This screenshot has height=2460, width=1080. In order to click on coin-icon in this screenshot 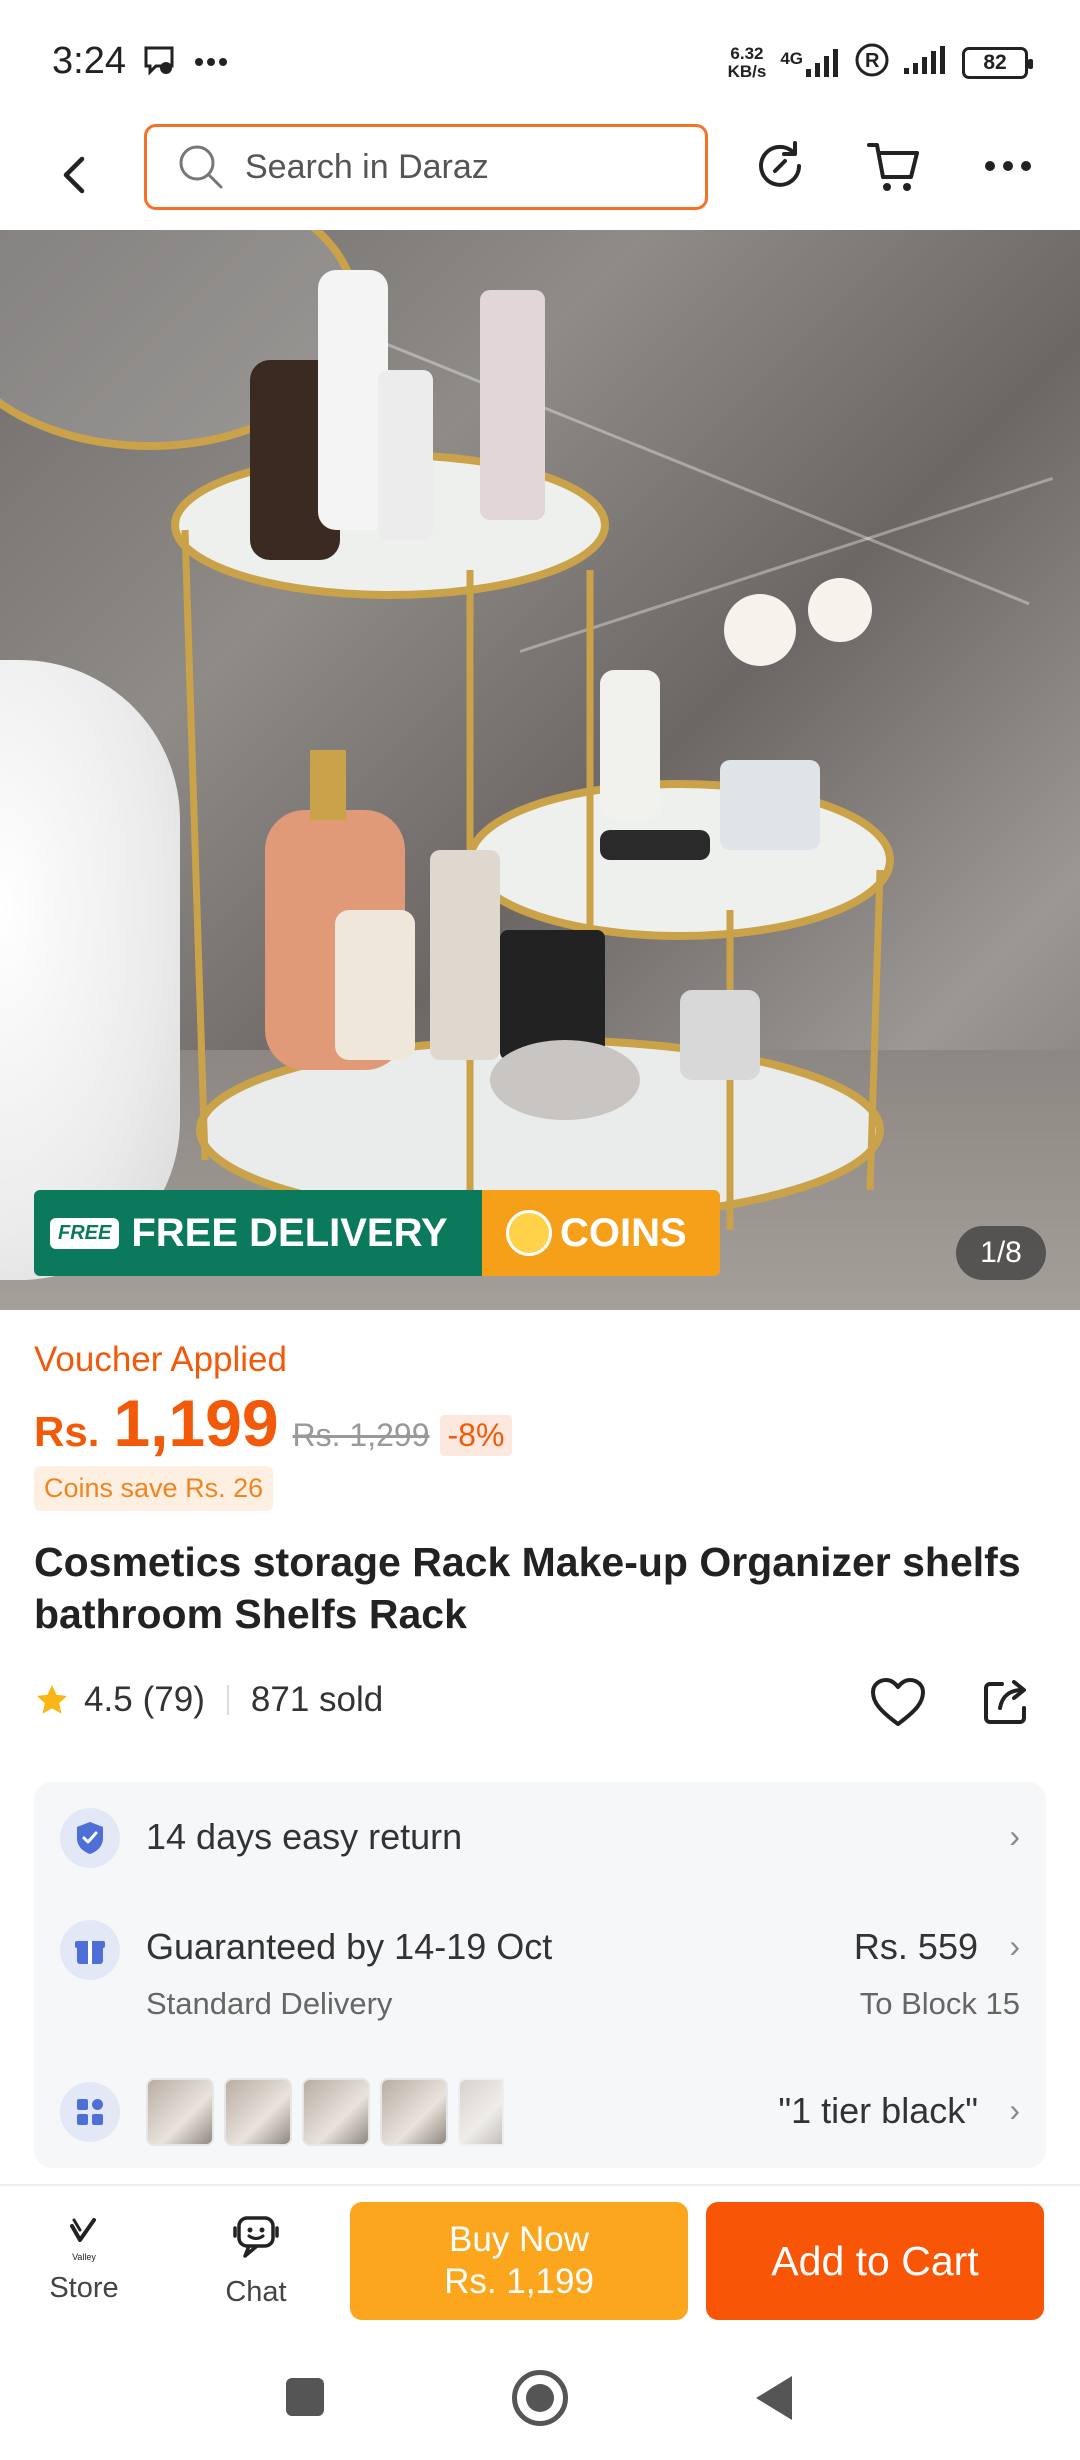, I will do `click(529, 1233)`.